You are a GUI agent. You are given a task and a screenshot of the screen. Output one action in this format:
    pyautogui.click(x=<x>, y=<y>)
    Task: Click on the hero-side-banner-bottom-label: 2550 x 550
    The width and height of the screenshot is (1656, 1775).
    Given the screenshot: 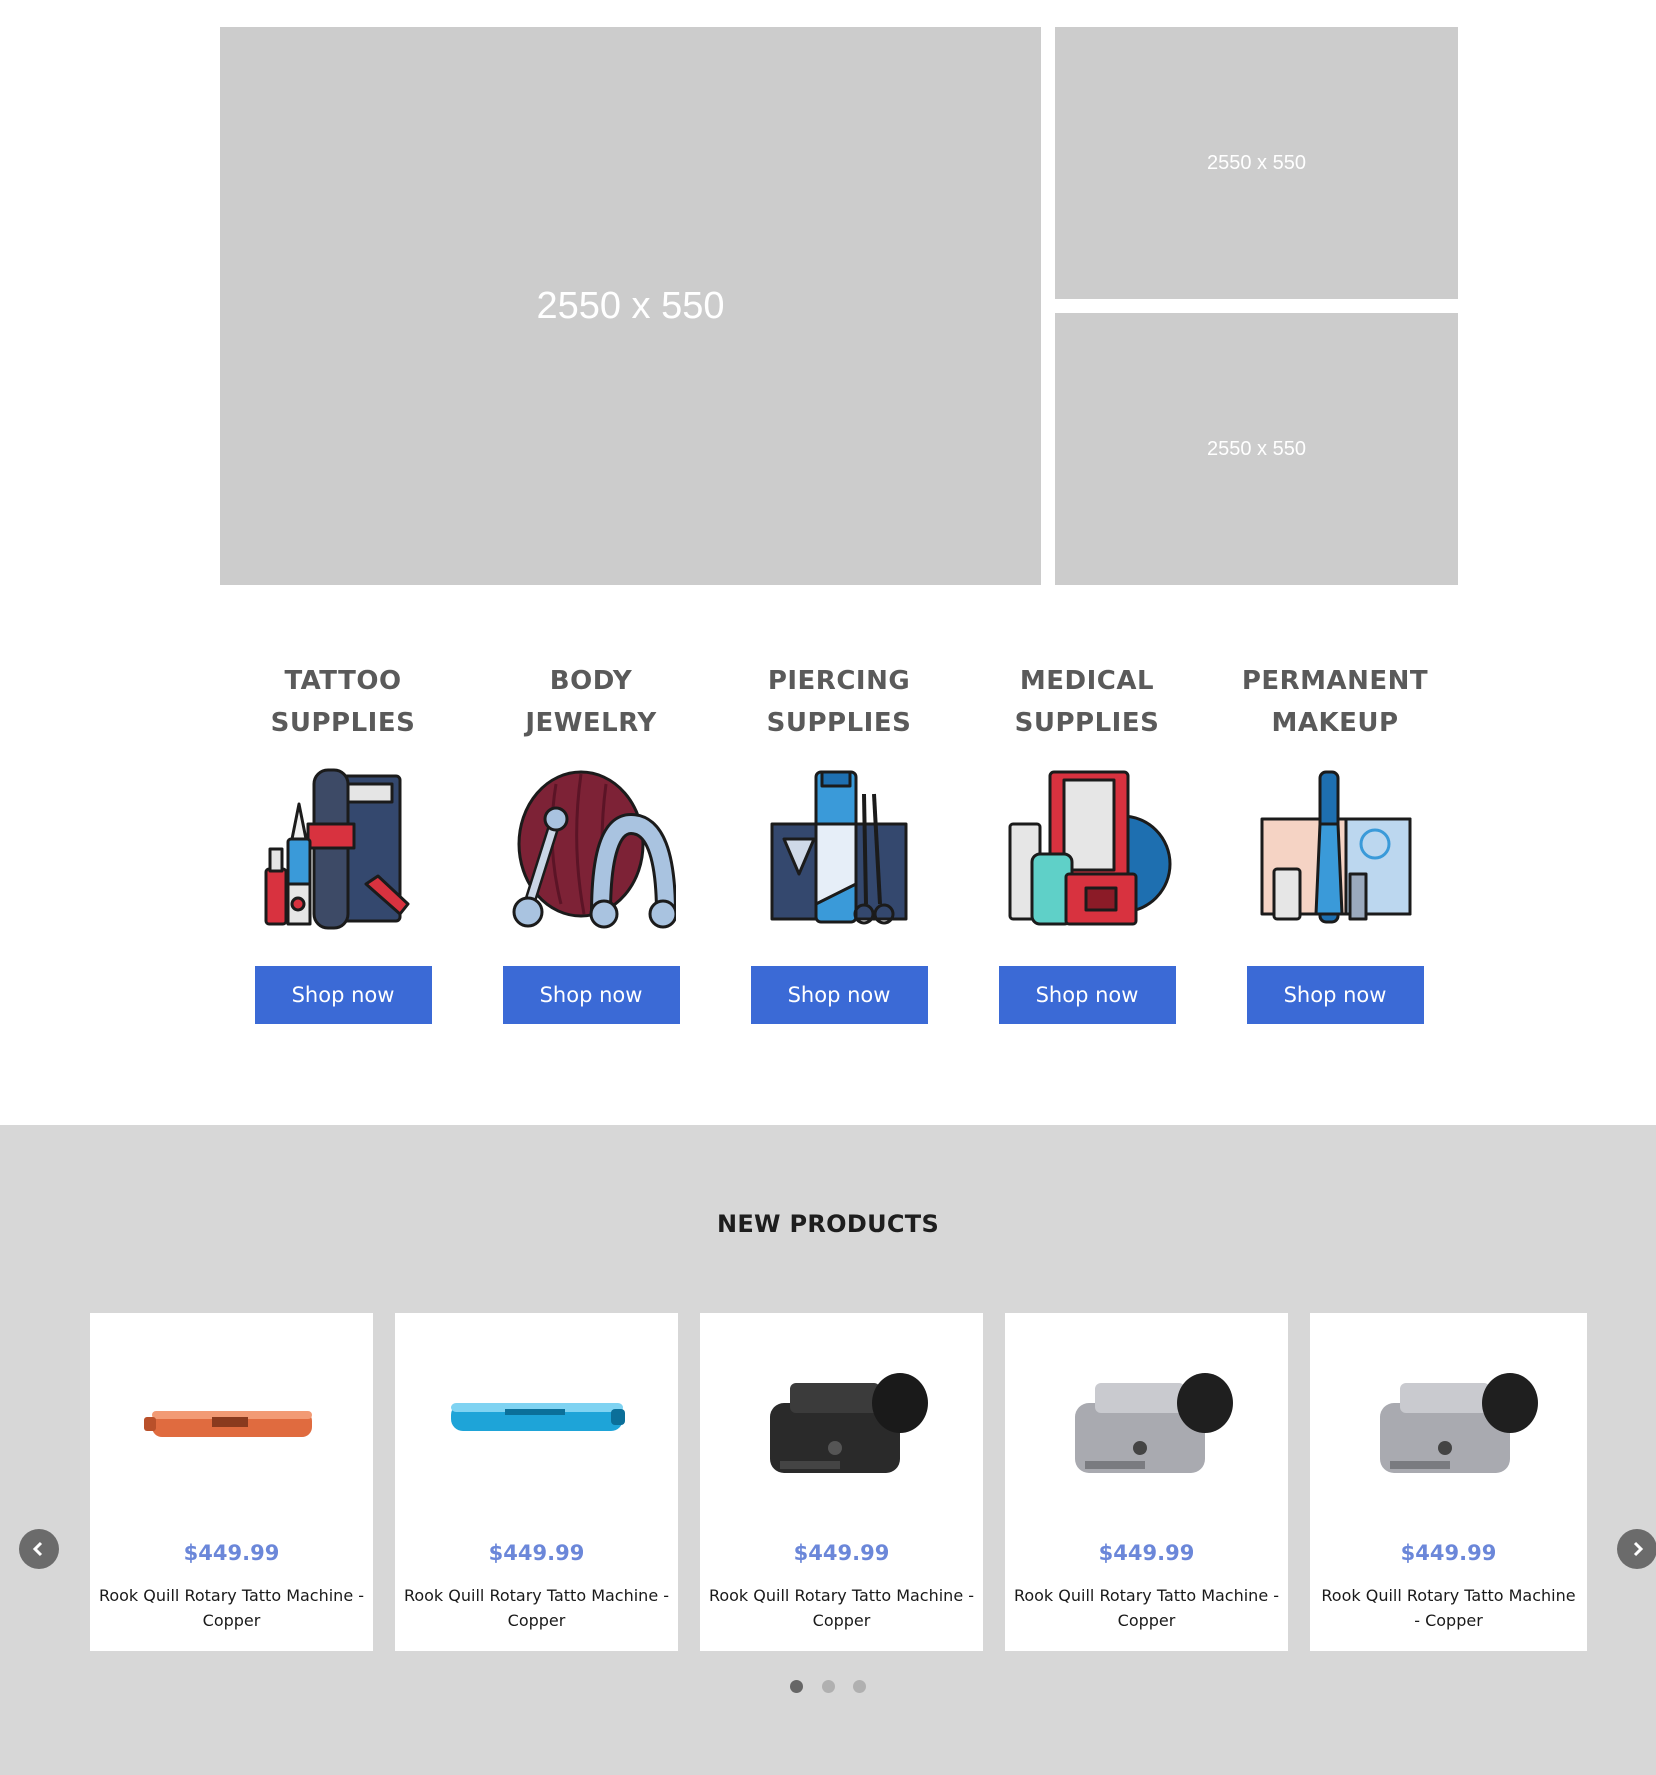 What is the action you would take?
    pyautogui.click(x=1256, y=448)
    